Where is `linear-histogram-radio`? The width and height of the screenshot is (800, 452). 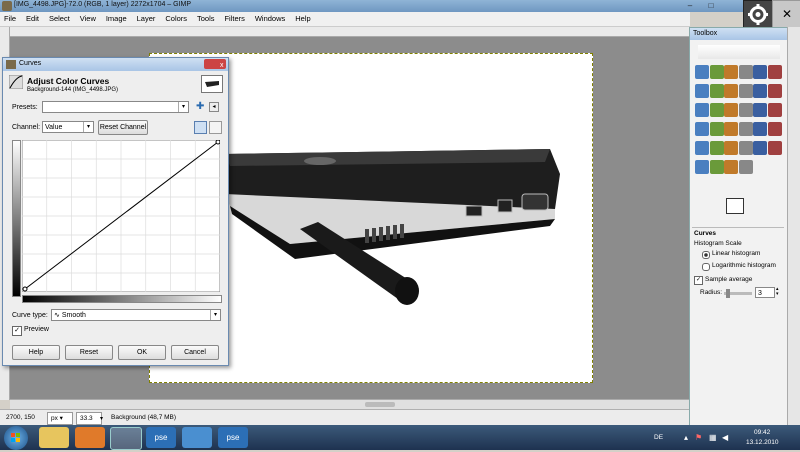 linear-histogram-radio is located at coordinates (706, 255).